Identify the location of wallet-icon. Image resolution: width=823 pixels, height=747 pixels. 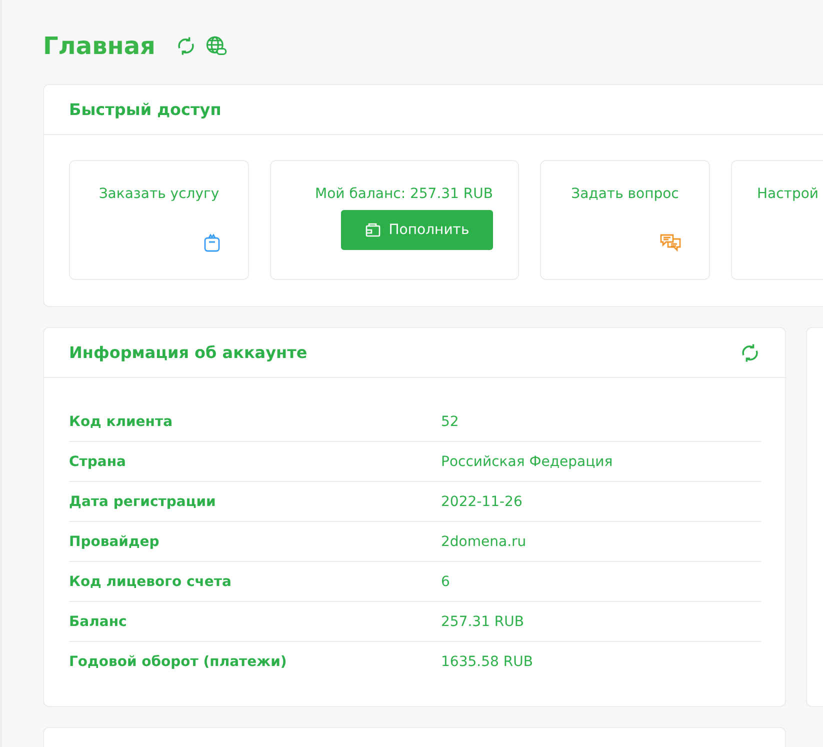
(372, 230).